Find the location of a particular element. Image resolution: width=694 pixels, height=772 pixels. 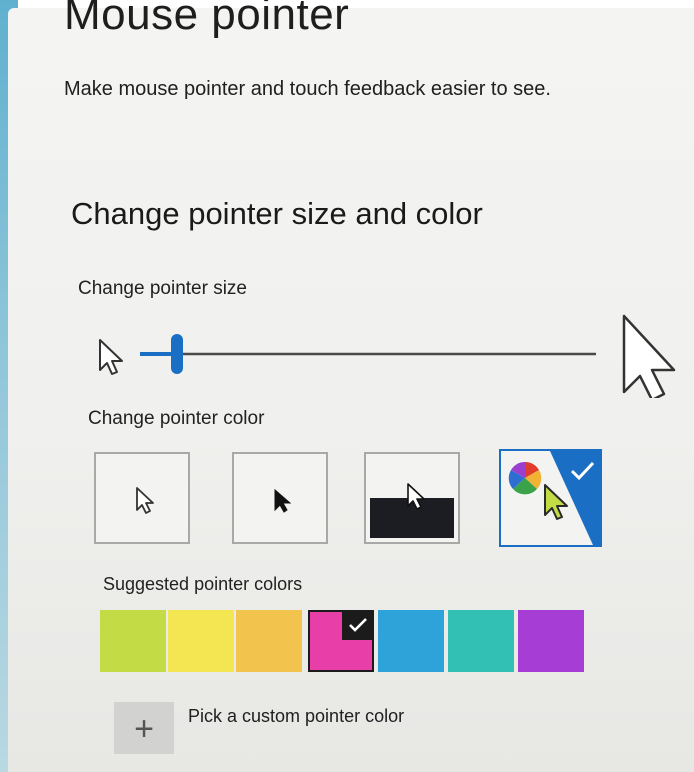

pointer-color-inverted is located at coordinates (412, 498).